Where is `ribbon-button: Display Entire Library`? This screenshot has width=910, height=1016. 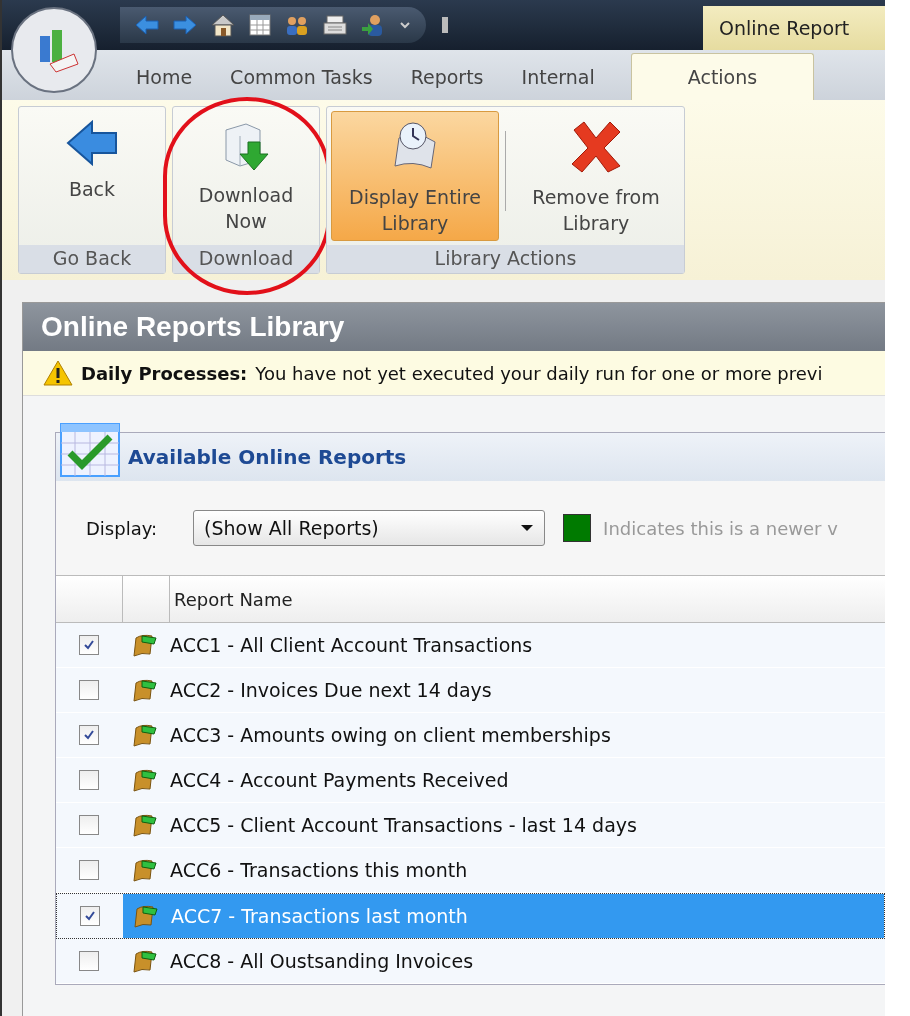 ribbon-button: Display Entire Library is located at coordinates (415, 176).